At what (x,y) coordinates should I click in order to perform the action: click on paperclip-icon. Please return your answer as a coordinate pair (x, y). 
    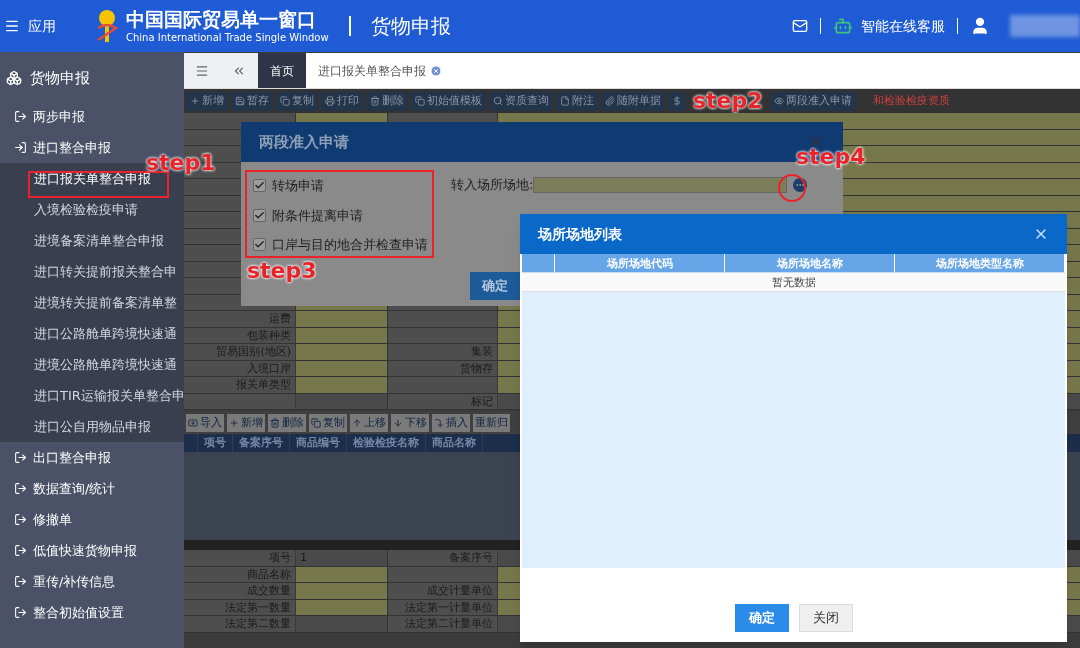
    Looking at the image, I should click on (610, 101).